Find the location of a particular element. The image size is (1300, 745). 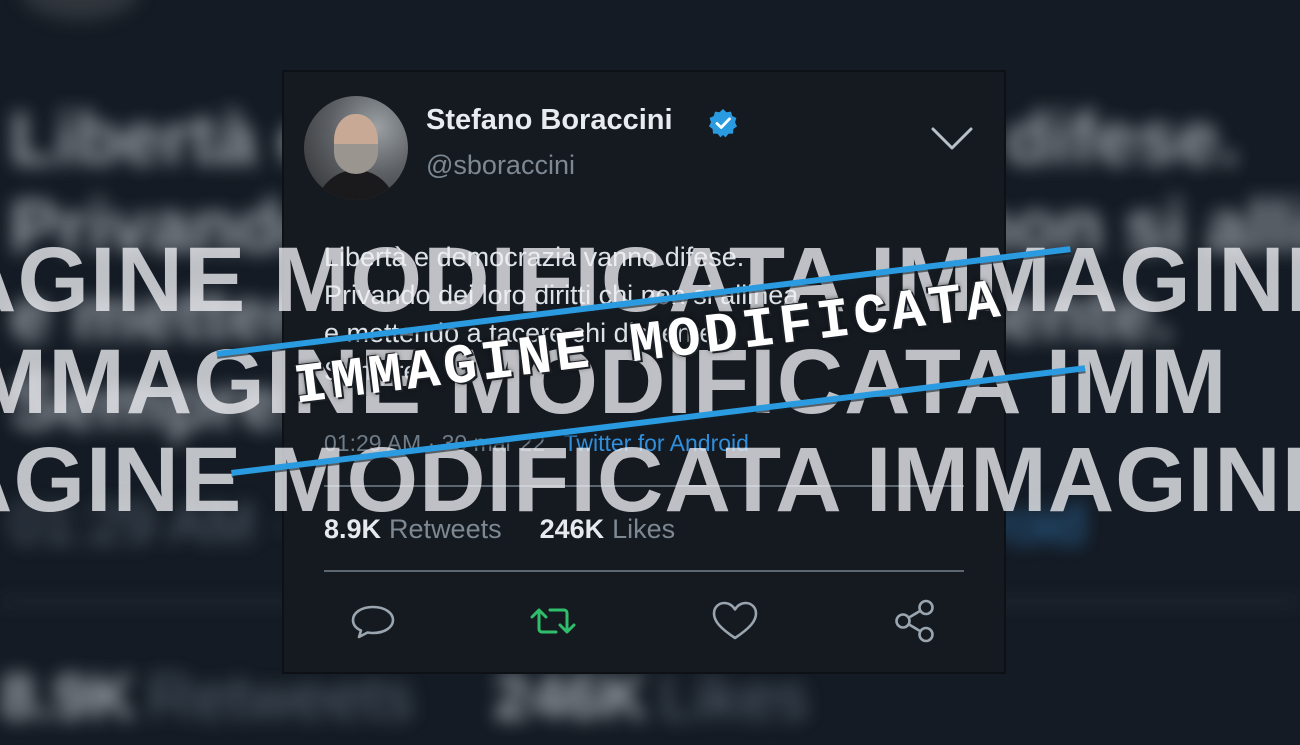

verified-badge-icon is located at coordinates (723, 123).